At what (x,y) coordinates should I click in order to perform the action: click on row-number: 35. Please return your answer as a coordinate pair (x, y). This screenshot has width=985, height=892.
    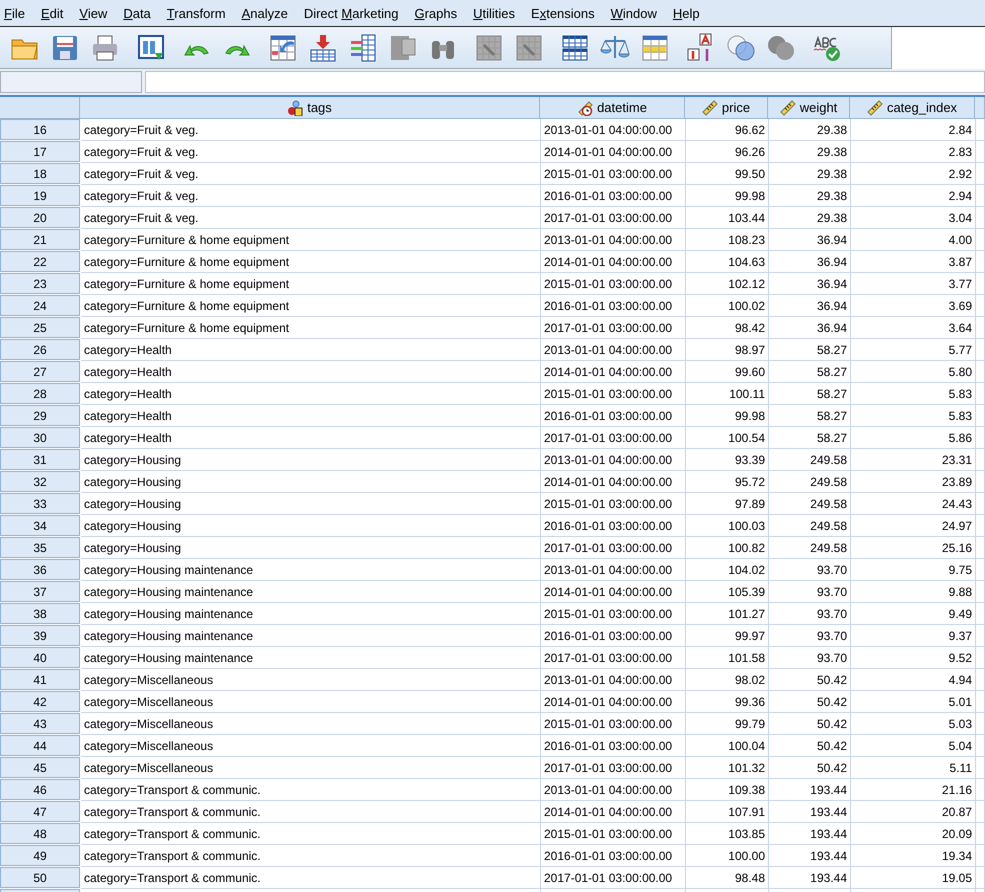
    Looking at the image, I should click on (40, 547).